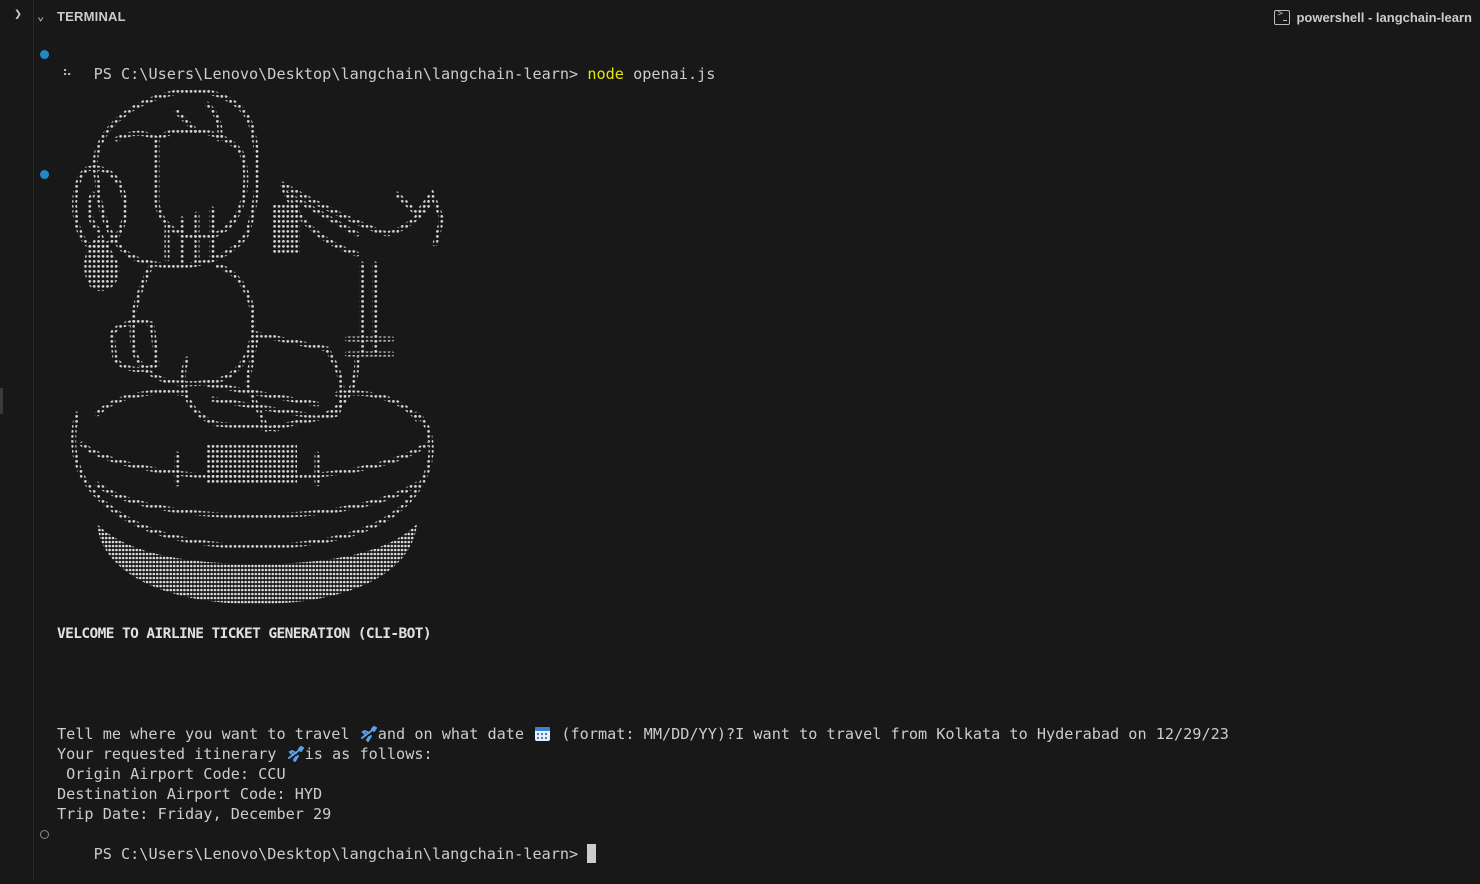 This screenshot has height=884, width=1480. Describe the element at coordinates (44, 54) in the screenshot. I see `command-success-icon` at that location.